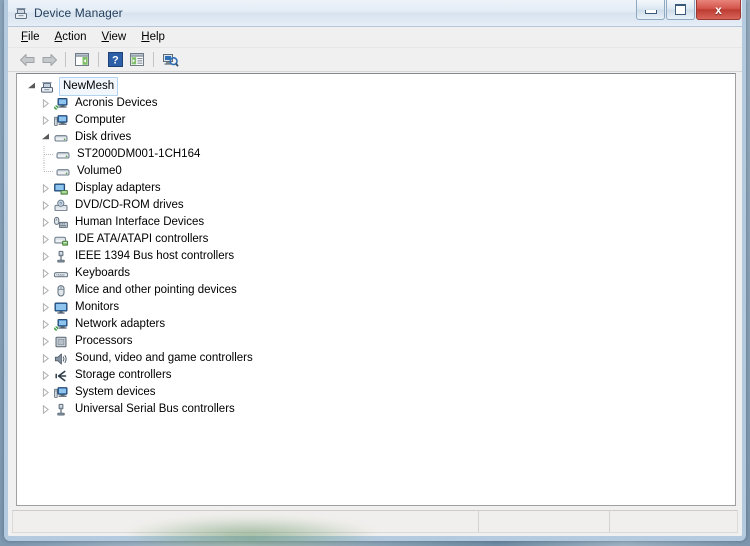 This screenshot has height=546, width=750. I want to click on tree-item-mice-and-other-pointing-devices: Mice and other pointing devices, so click(379, 290).